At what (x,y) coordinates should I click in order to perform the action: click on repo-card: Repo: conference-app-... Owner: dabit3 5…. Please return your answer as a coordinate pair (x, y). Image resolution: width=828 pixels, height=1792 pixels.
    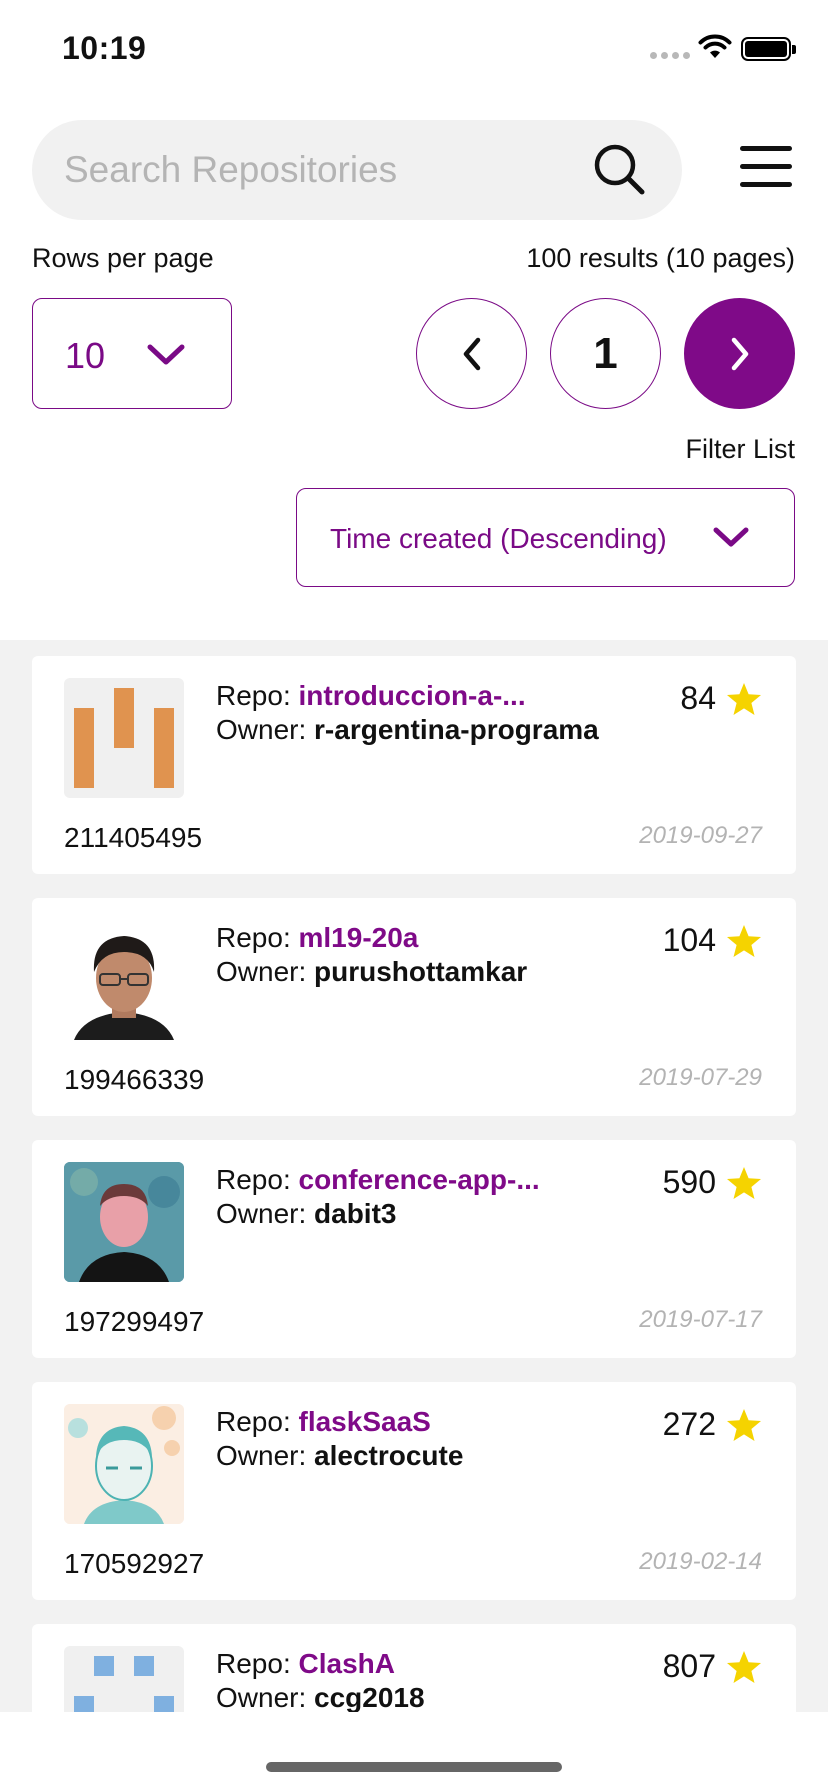
    Looking at the image, I should click on (414, 1249).